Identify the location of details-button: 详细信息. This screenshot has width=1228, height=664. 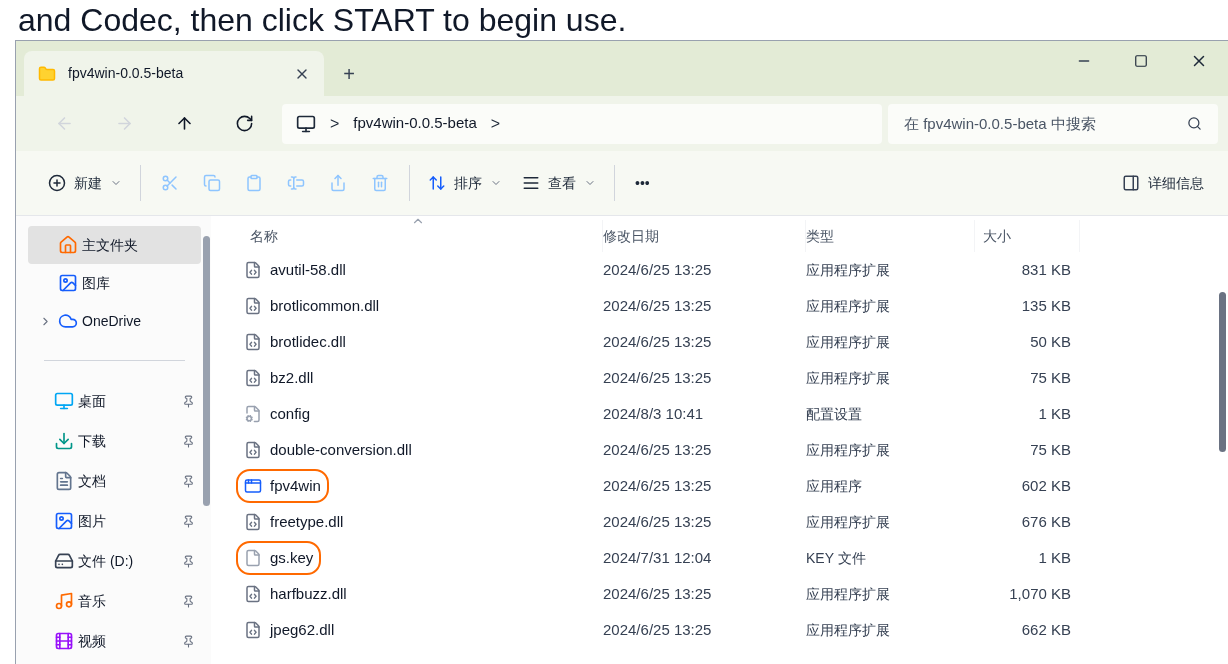
(1163, 183).